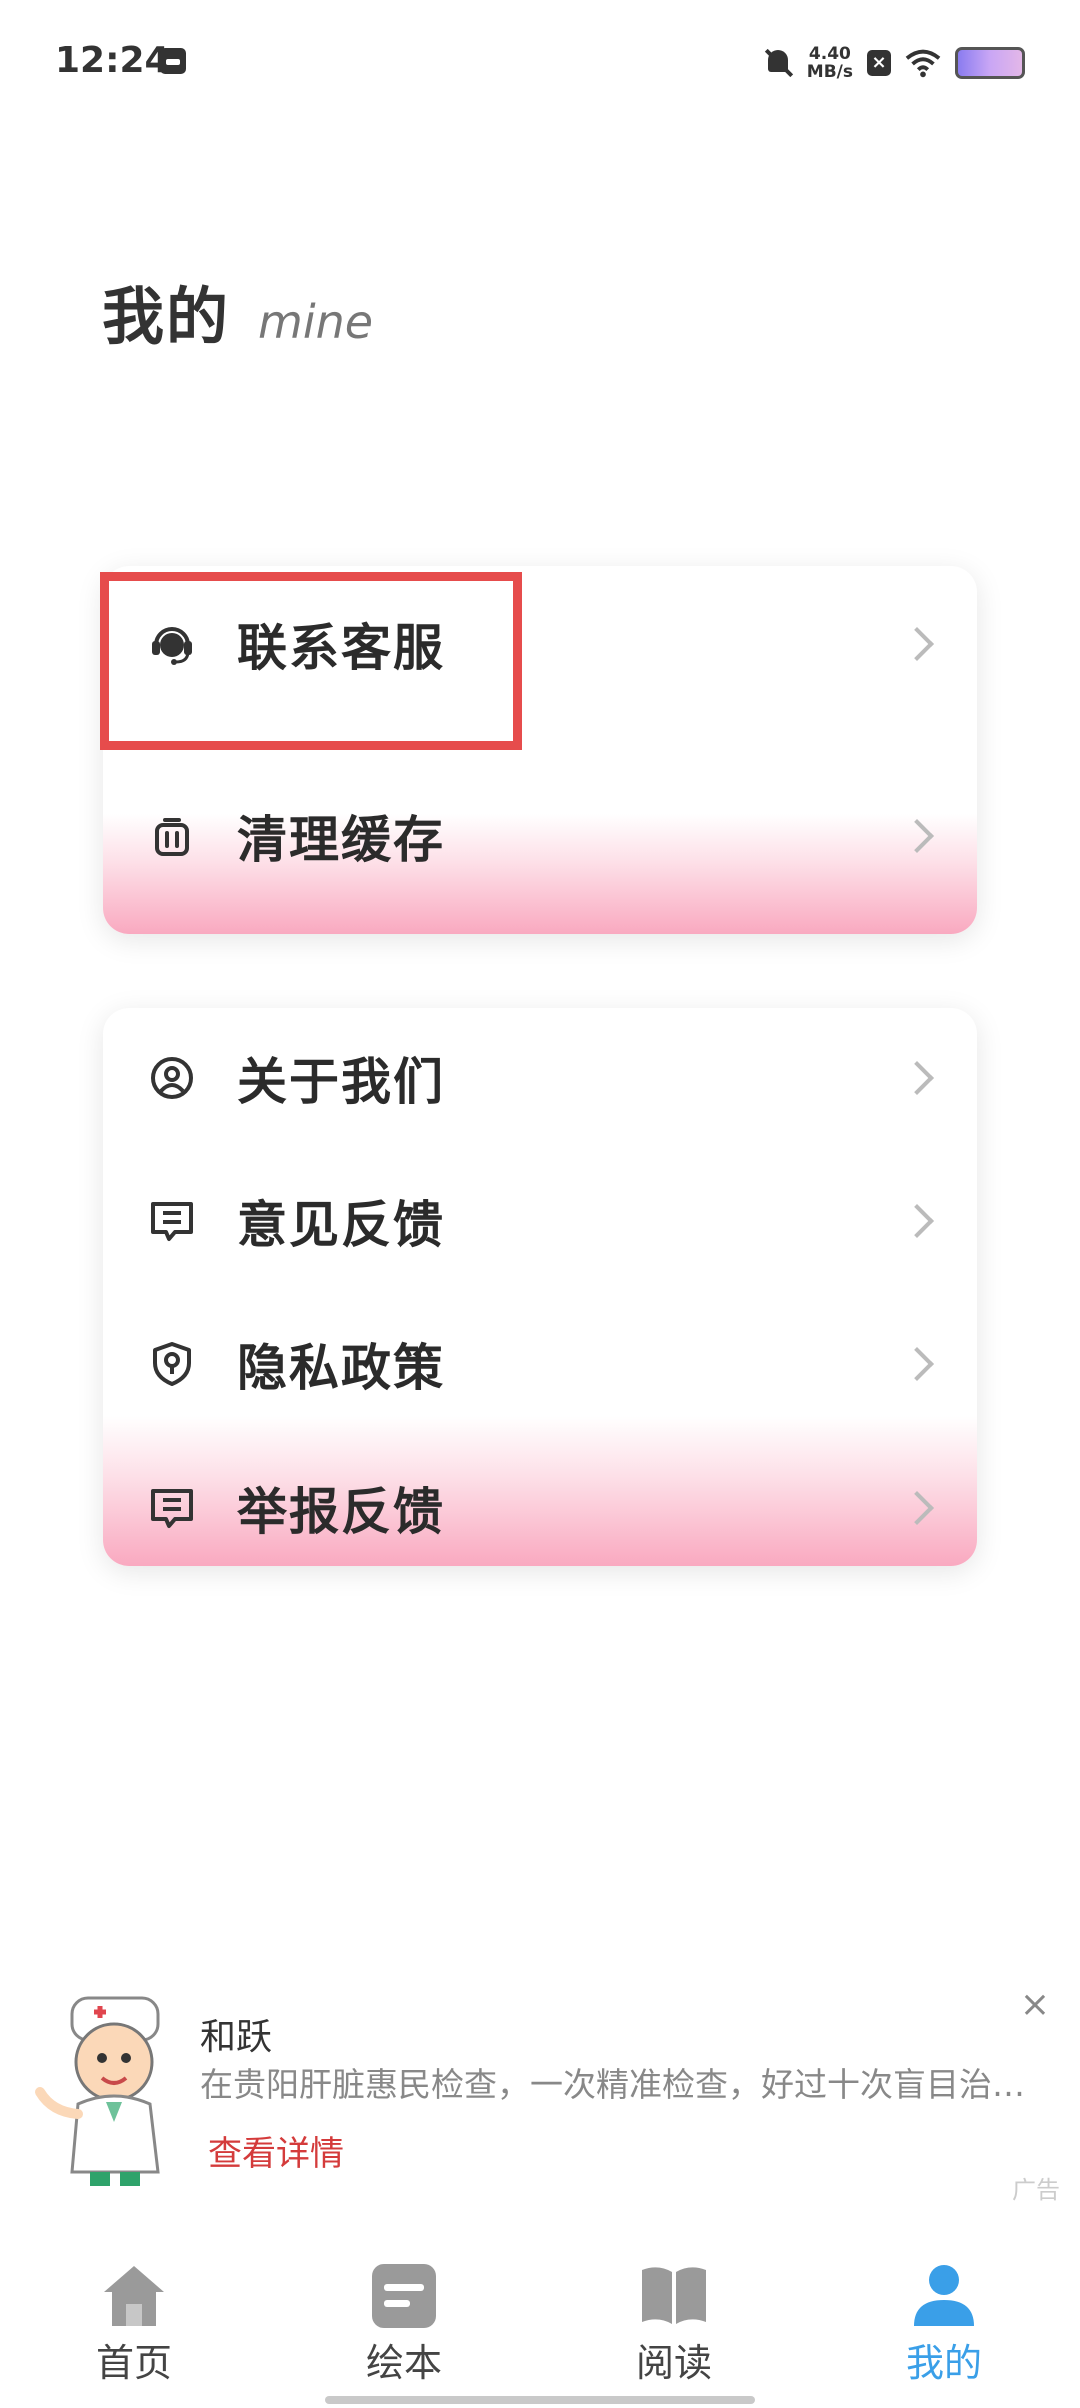  What do you see at coordinates (172, 1078) in the screenshot?
I see `user-circle-icon` at bounding box center [172, 1078].